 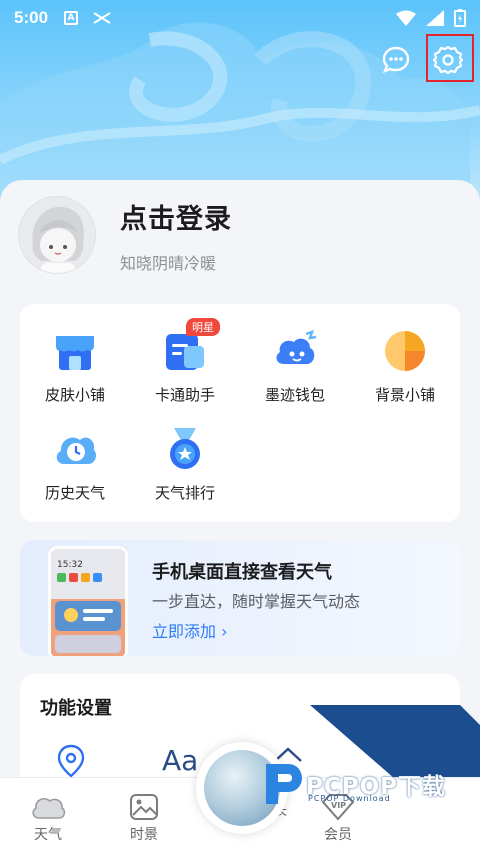 What do you see at coordinates (144, 835) in the screenshot?
I see `tab-label: 时景` at bounding box center [144, 835].